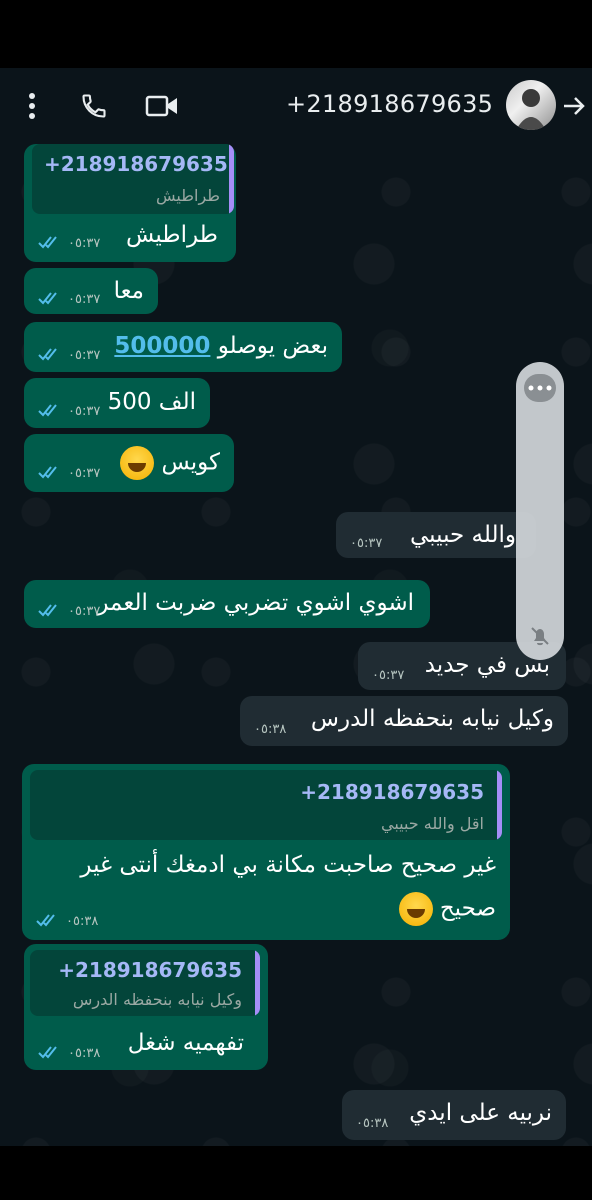  I want to click on message-bubble: 500 الف ٠٥:٣٧, so click(117, 403).